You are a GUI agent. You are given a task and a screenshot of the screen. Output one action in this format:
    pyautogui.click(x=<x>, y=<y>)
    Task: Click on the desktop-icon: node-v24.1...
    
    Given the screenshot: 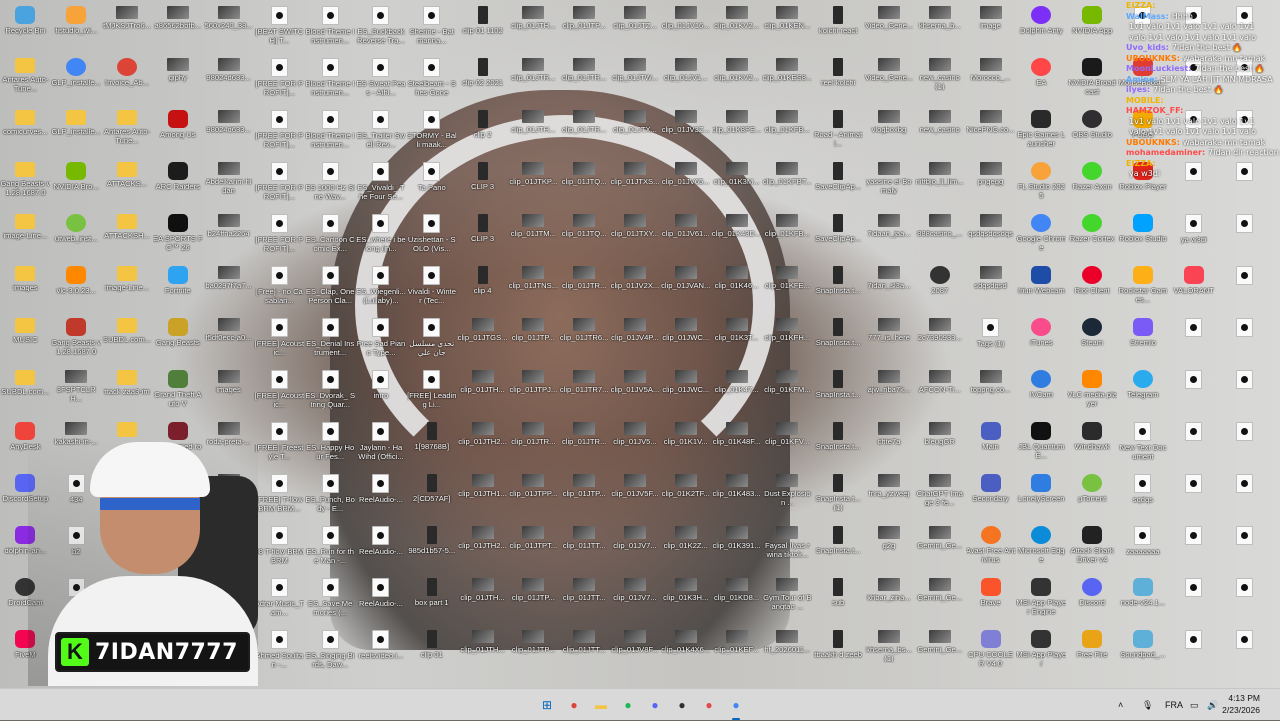 What is the action you would take?
    pyautogui.click(x=1143, y=602)
    